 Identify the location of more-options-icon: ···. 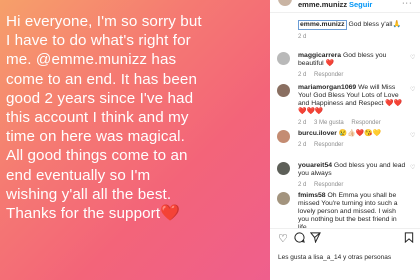
(407, 3).